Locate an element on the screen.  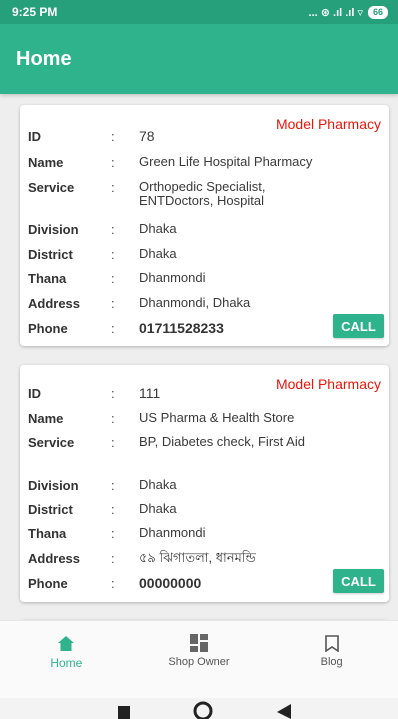
page-title: Home is located at coordinates (44, 58).